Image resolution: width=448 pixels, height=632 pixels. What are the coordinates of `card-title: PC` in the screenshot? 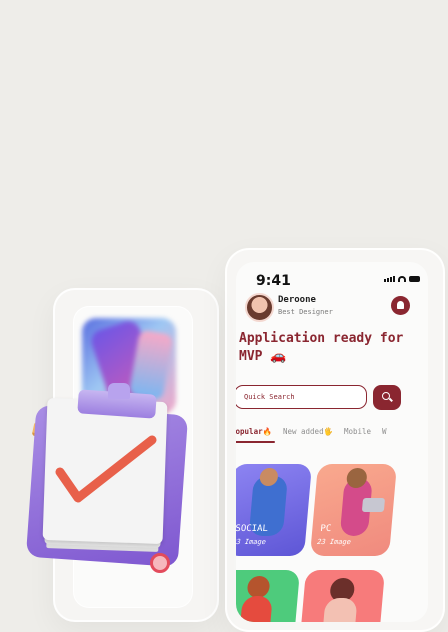 It's located at (325, 529).